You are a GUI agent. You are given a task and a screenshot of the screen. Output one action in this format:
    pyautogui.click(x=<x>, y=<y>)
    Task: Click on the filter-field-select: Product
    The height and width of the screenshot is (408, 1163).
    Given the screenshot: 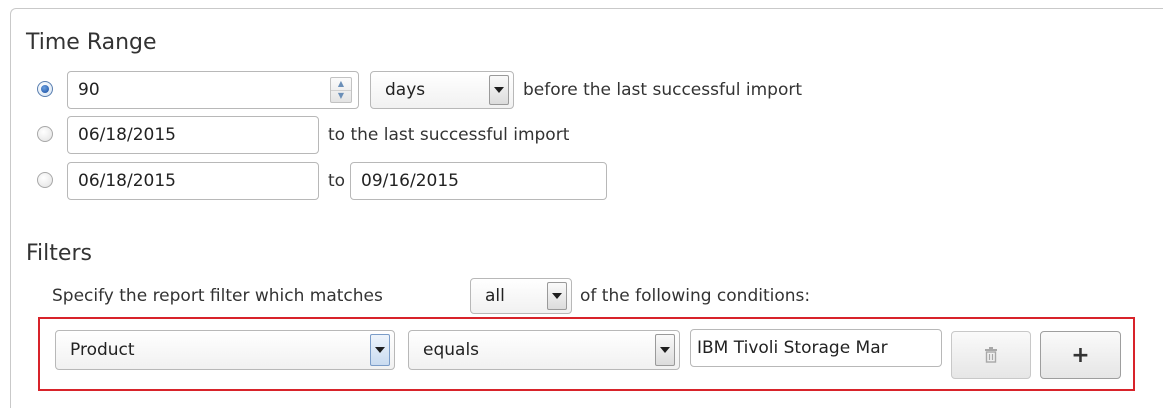 What is the action you would take?
    pyautogui.click(x=225, y=350)
    